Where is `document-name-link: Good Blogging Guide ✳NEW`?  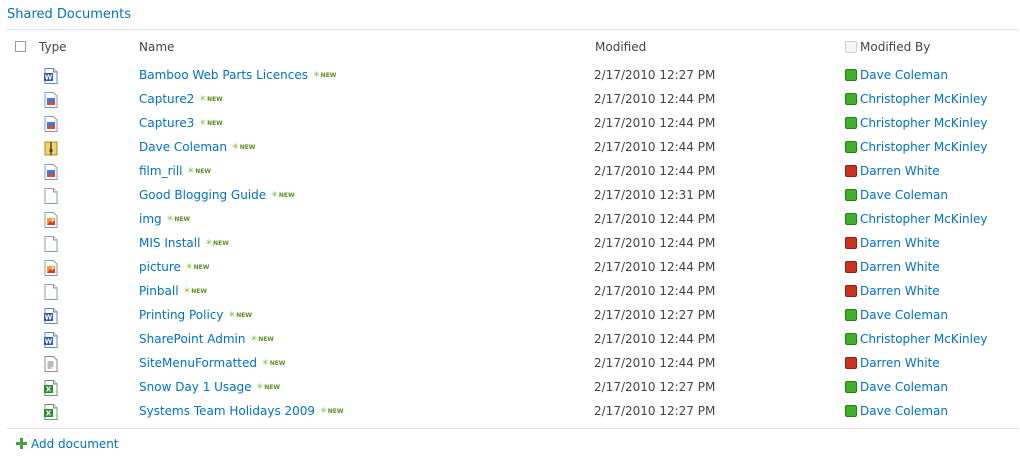
document-name-link: Good Blogging Guide ✳NEW is located at coordinates (217, 195).